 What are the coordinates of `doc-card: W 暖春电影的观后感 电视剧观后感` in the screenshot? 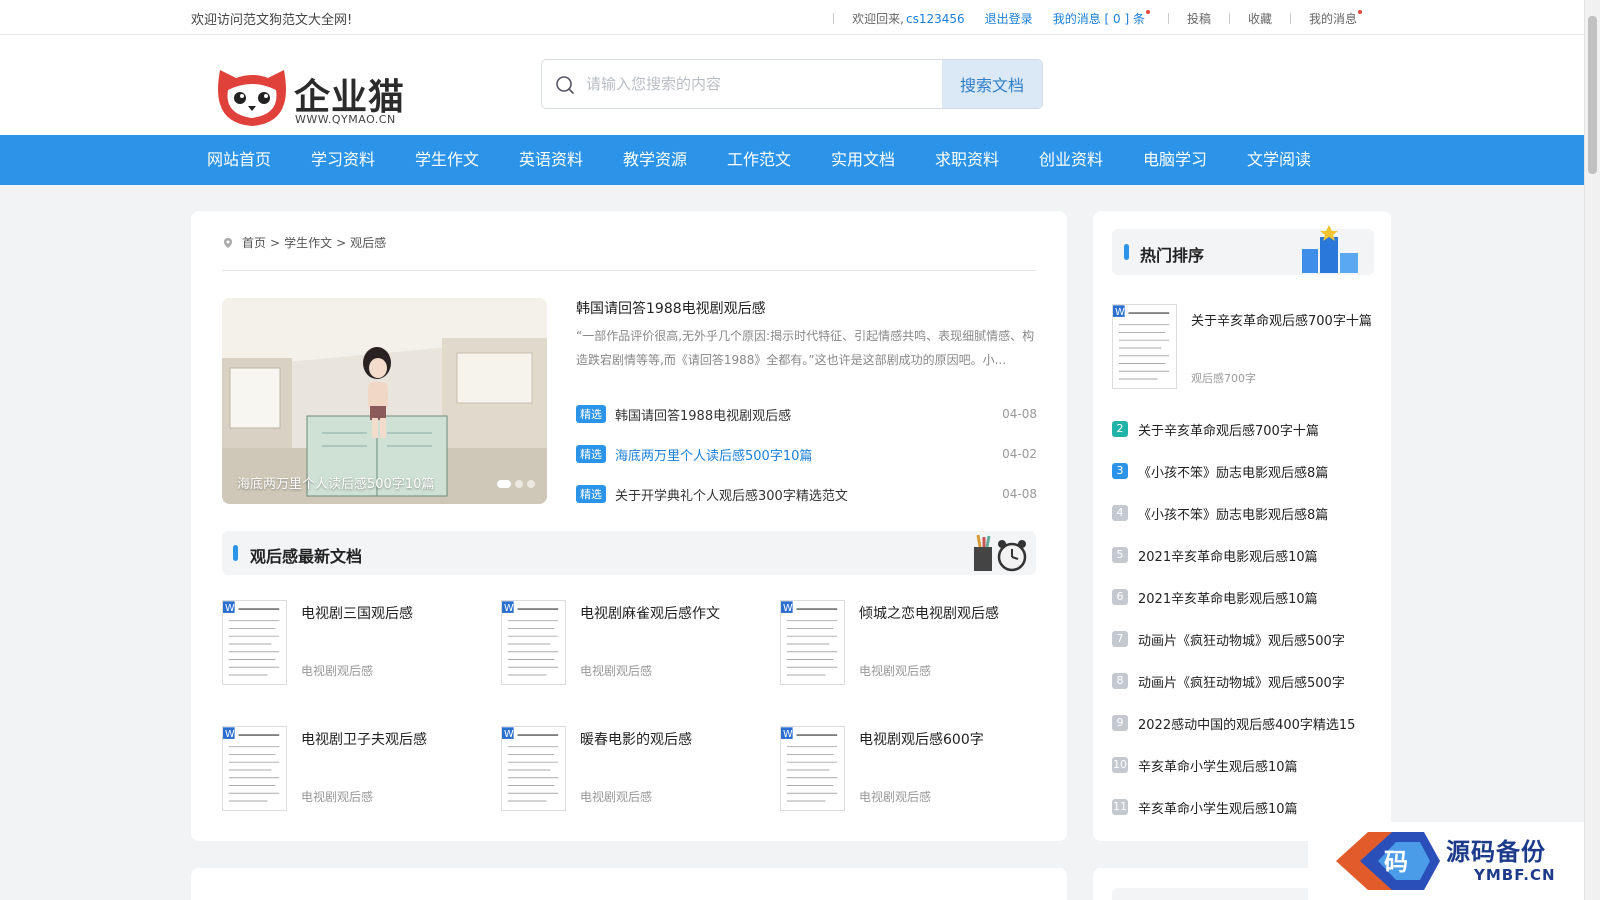 It's located at (640, 769).